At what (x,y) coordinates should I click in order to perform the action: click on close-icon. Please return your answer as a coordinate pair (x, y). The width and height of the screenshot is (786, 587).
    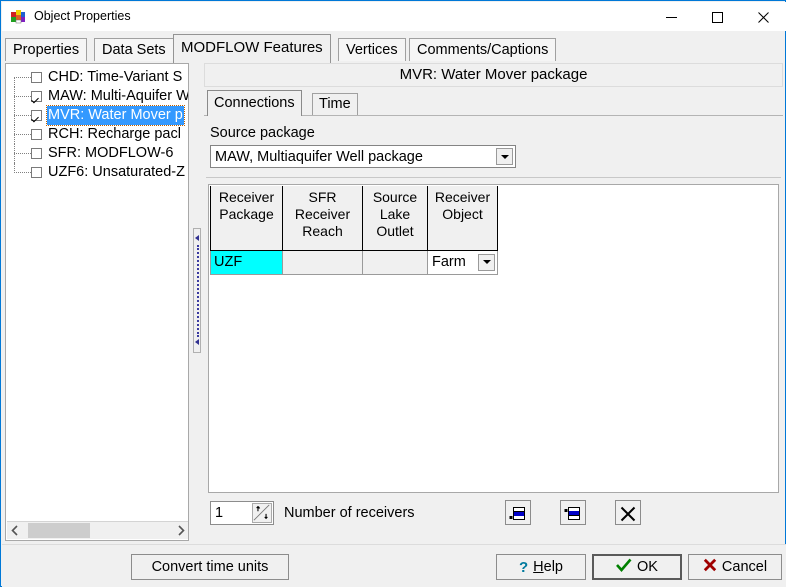
    Looking at the image, I should click on (763, 17).